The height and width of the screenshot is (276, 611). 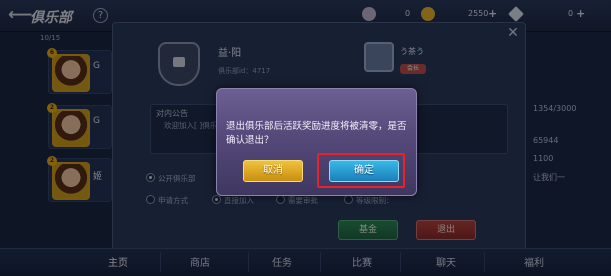 What do you see at coordinates (316, 133) in the screenshot?
I see `confirm-message: 退出俱乐部后活跃奖励进度将被清零，是否确认退出？` at bounding box center [316, 133].